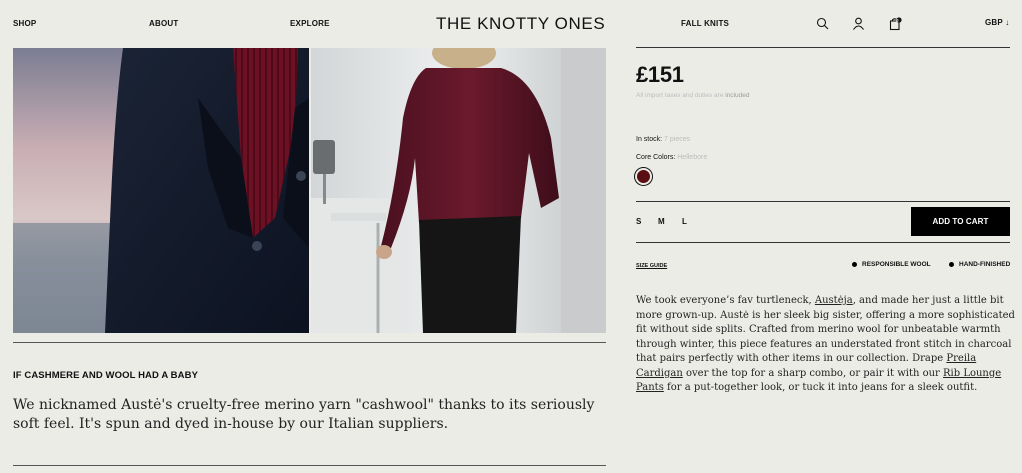  What do you see at coordinates (681, 95) in the screenshot?
I see `tax-note-prefix: All import taxes and duties are` at bounding box center [681, 95].